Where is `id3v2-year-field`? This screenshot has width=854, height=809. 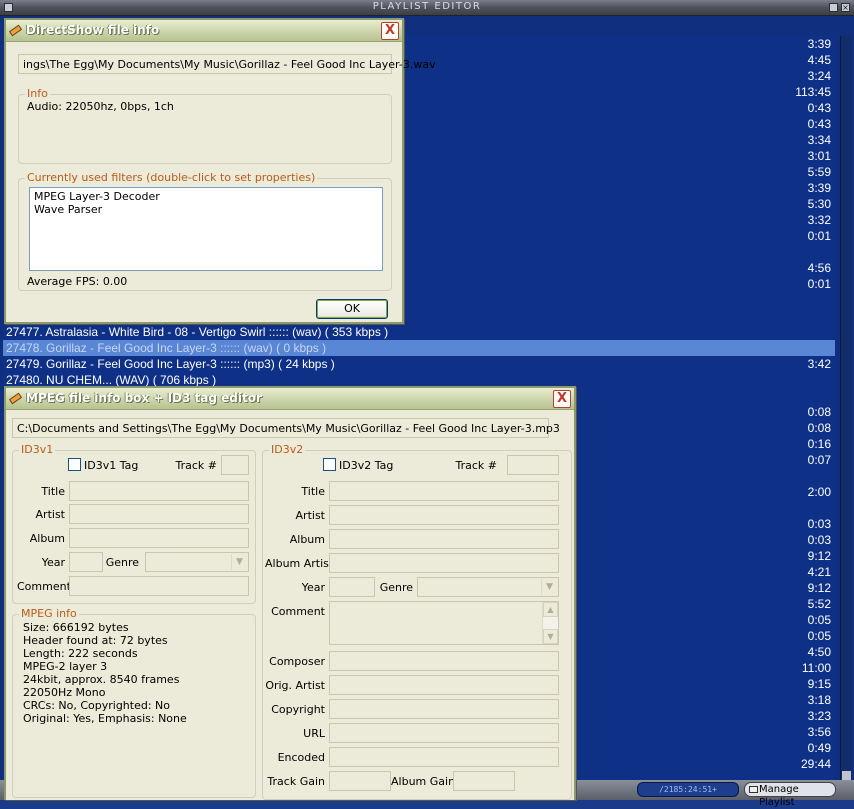 id3v2-year-field is located at coordinates (352, 587).